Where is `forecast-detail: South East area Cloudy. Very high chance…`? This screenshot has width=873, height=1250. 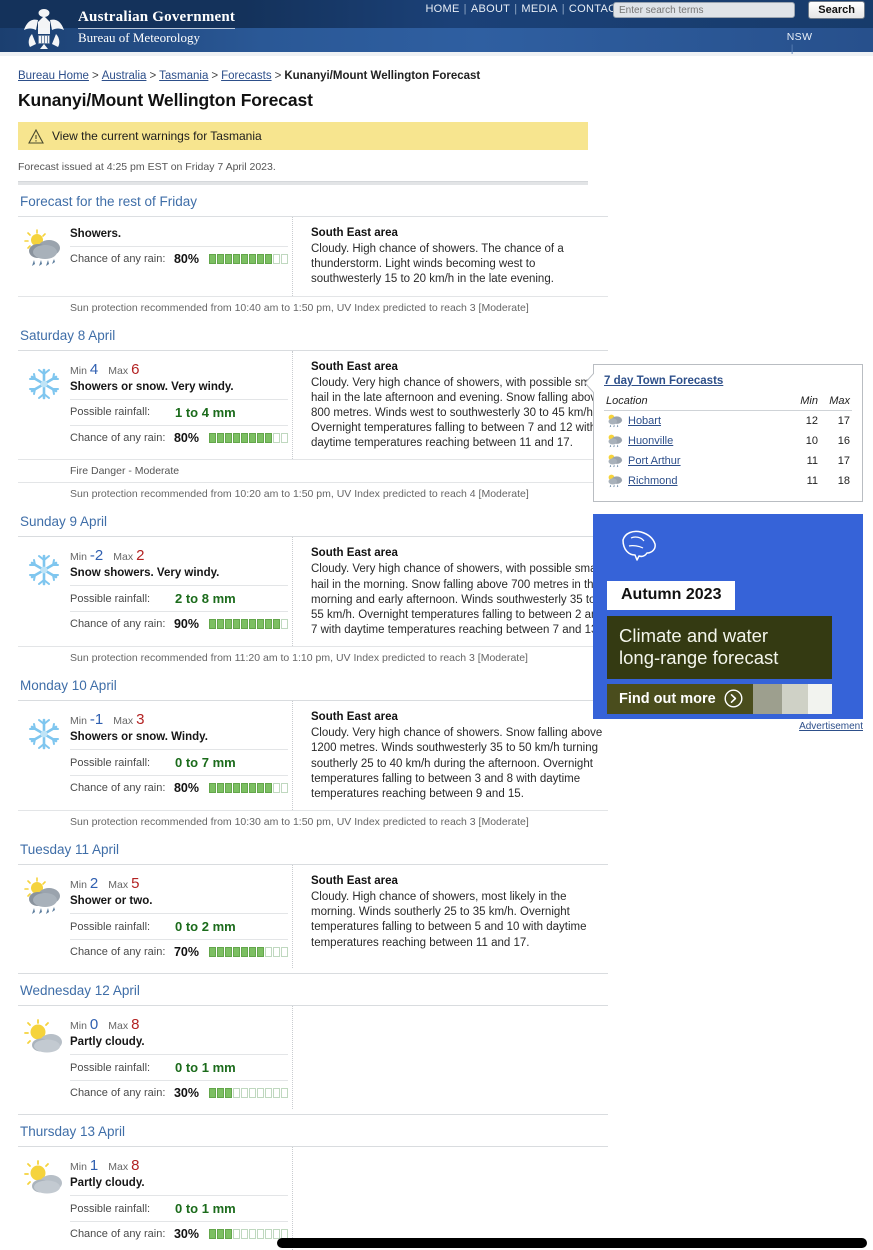 forecast-detail: South East area Cloudy. Very high chance… is located at coordinates (450, 405).